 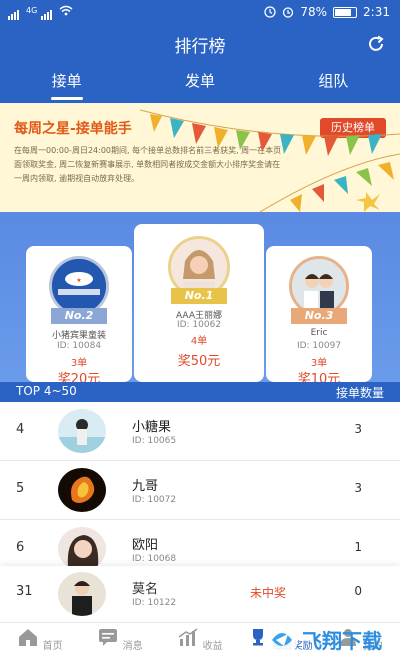 What do you see at coordinates (359, 393) in the screenshot?
I see `list-count-label: 接单数量` at bounding box center [359, 393].